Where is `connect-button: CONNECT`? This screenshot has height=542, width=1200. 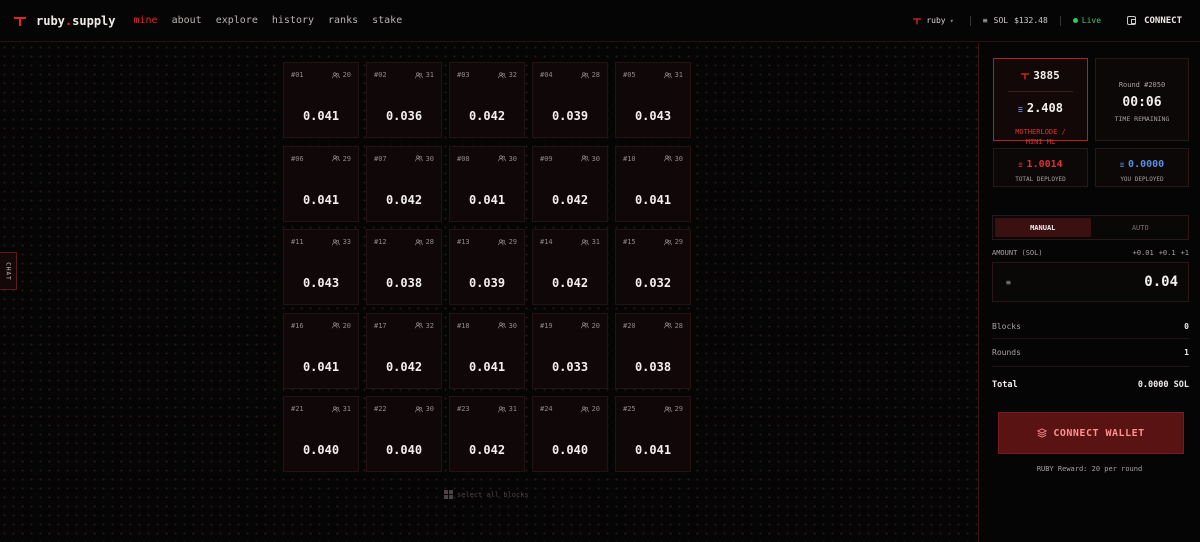
connect-button: CONNECT is located at coordinates (1157, 21).